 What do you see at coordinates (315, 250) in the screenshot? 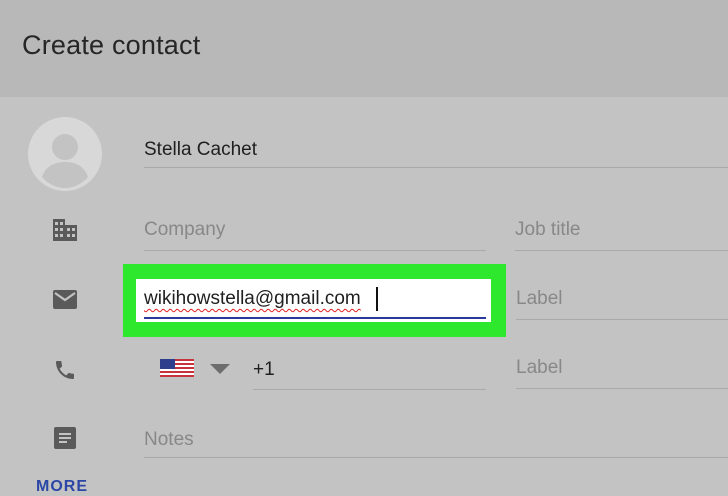
I see `company-underline` at bounding box center [315, 250].